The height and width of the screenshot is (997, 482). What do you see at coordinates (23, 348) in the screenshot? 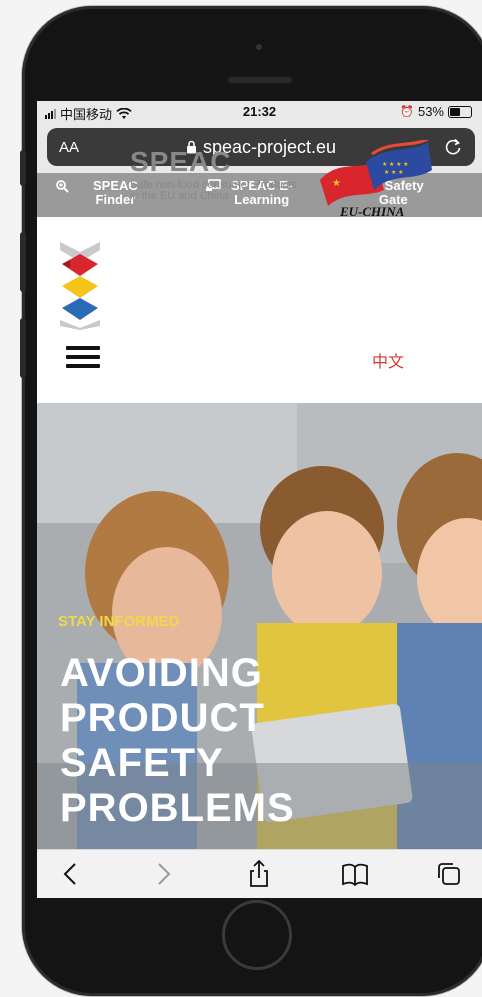
I see `volume-down-button` at bounding box center [23, 348].